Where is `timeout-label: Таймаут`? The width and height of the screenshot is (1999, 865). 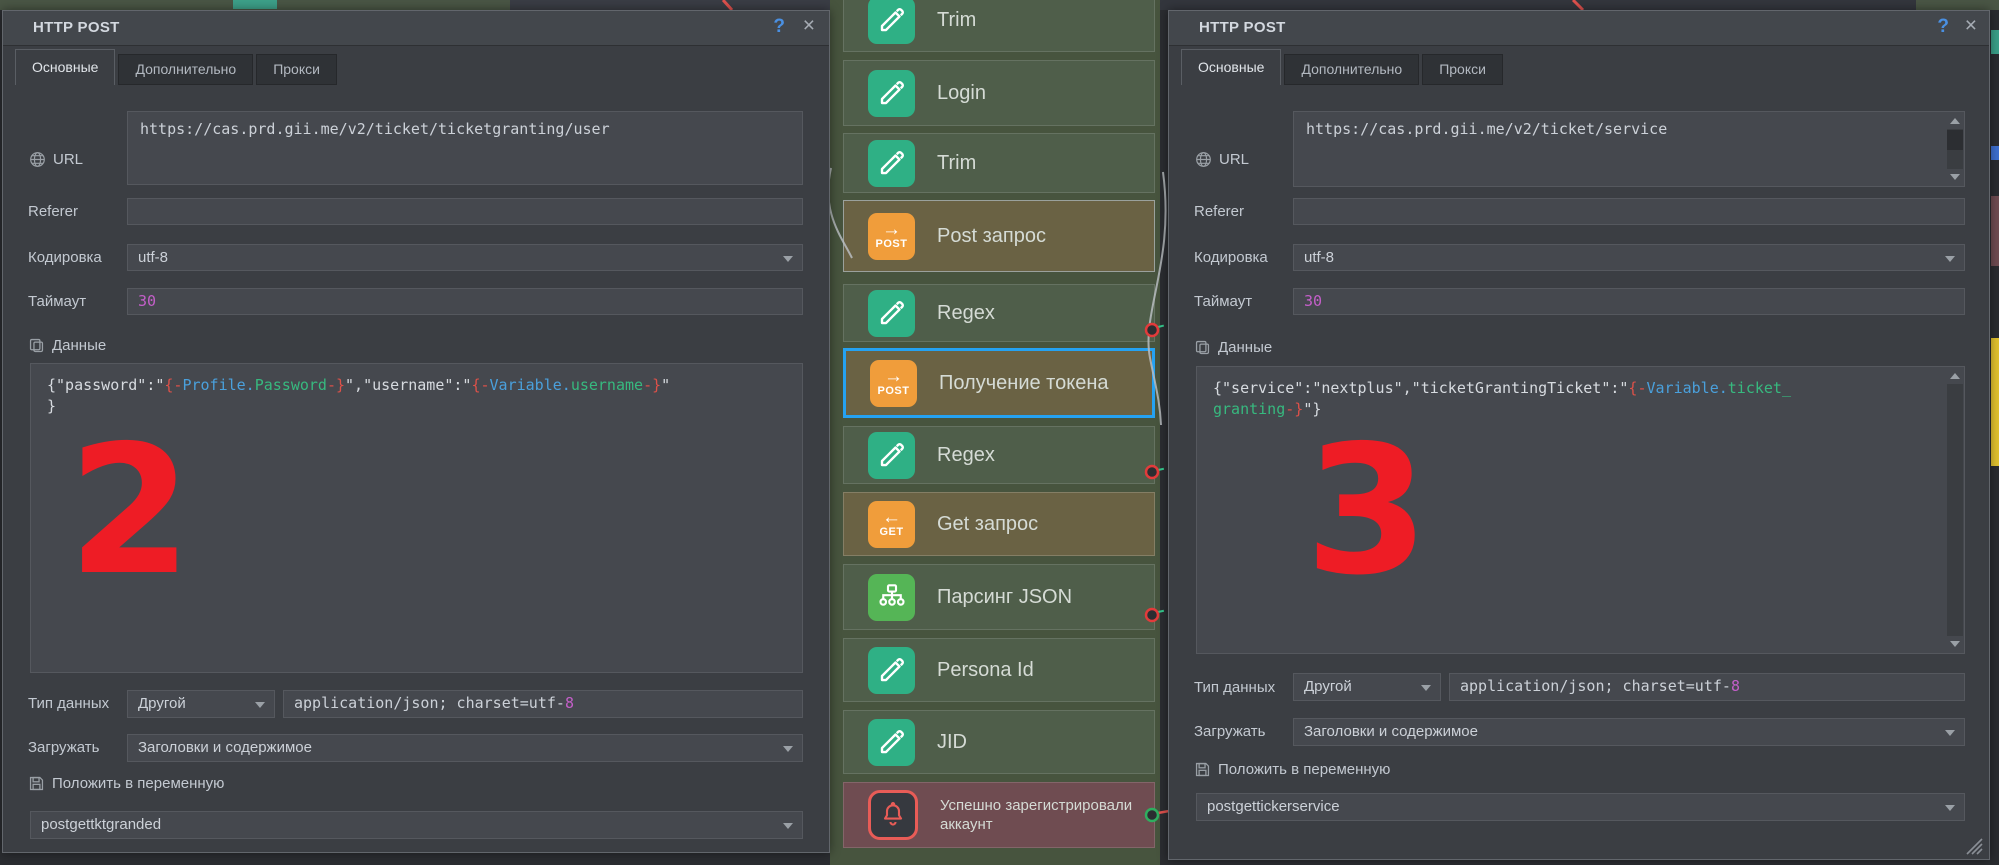 timeout-label: Таймаут is located at coordinates (1223, 301).